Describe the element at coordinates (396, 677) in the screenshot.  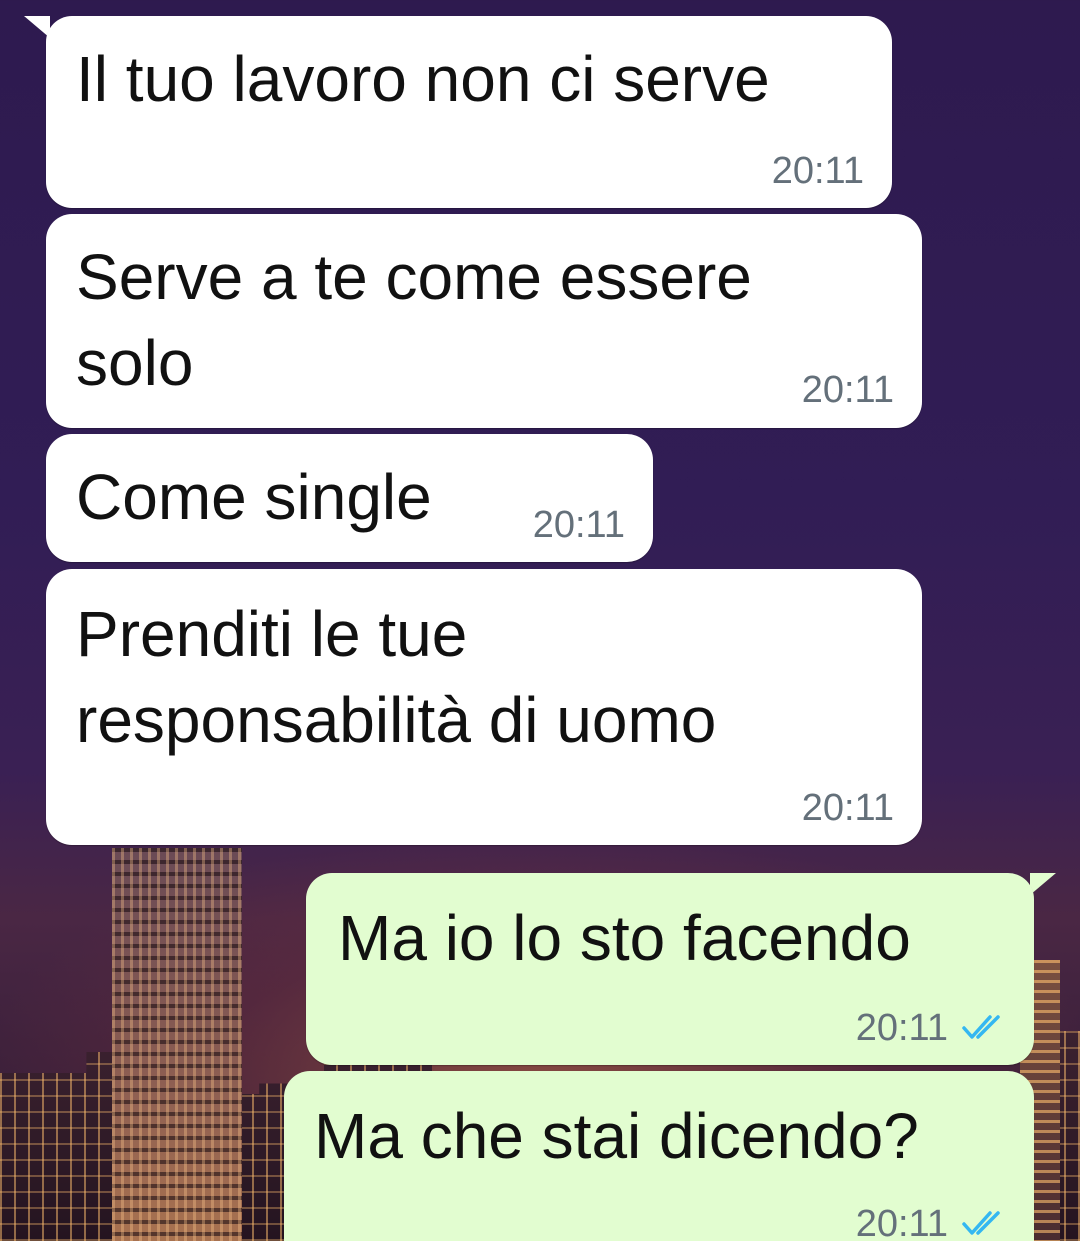
I see `message-text: Prenditi le tue responsabilità di uomo` at that location.